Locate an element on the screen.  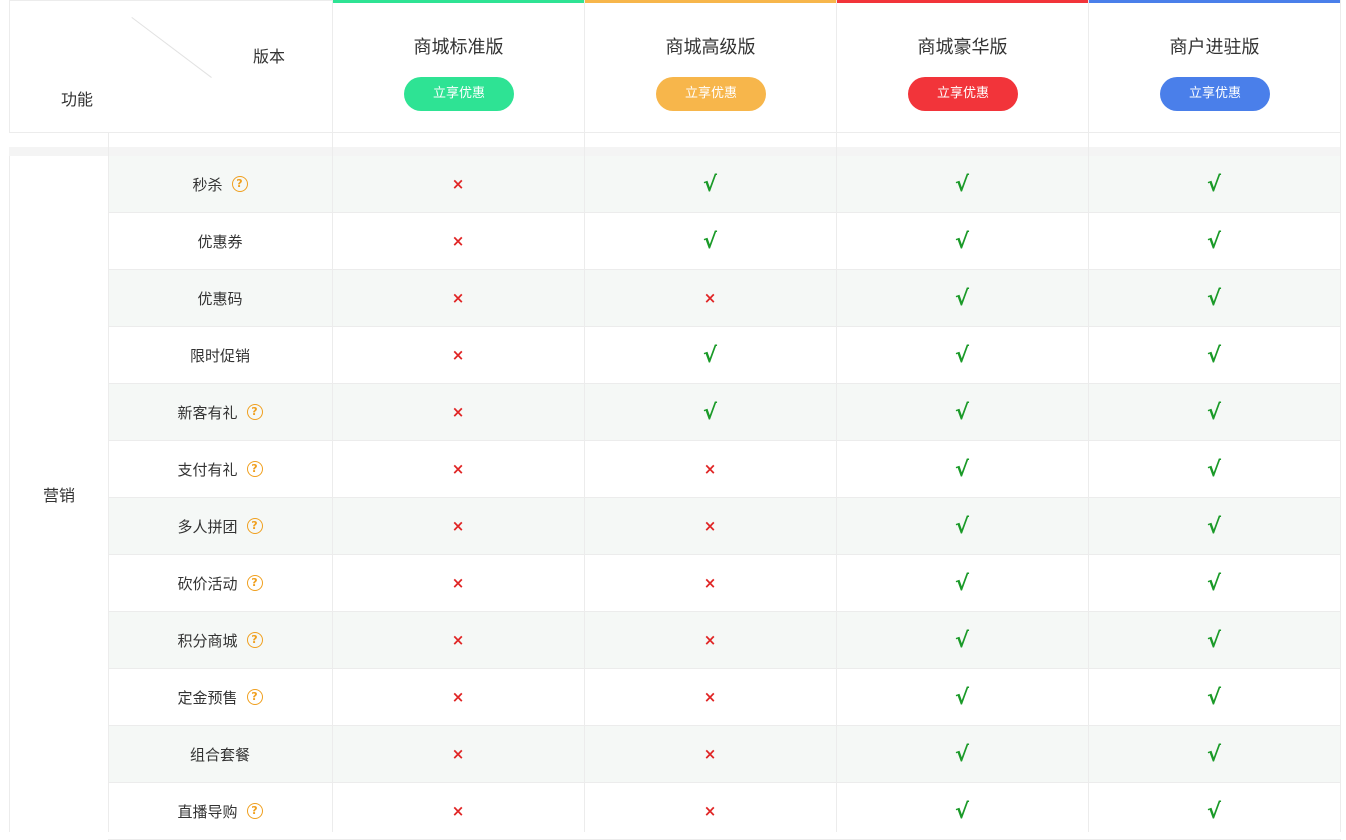
feature-name-cell: 定金预售? is located at coordinates (220, 697).